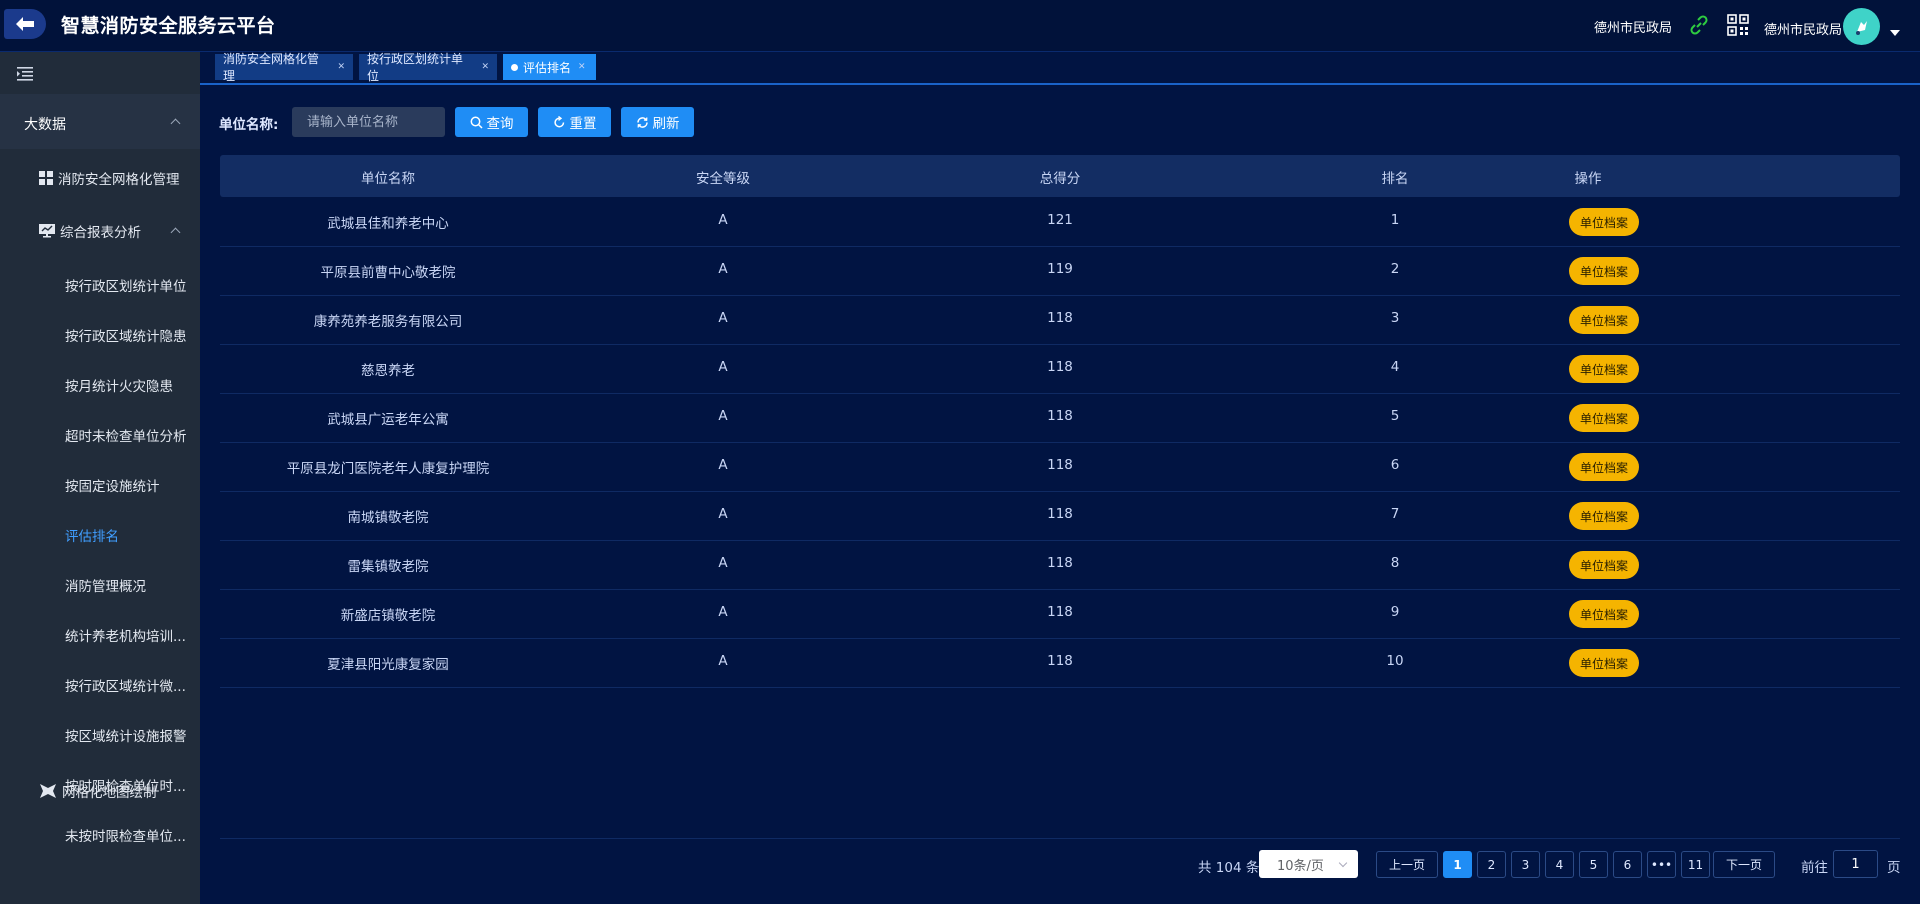 This screenshot has width=1920, height=904. What do you see at coordinates (1395, 367) in the screenshot?
I see `cell-rank: 4` at bounding box center [1395, 367].